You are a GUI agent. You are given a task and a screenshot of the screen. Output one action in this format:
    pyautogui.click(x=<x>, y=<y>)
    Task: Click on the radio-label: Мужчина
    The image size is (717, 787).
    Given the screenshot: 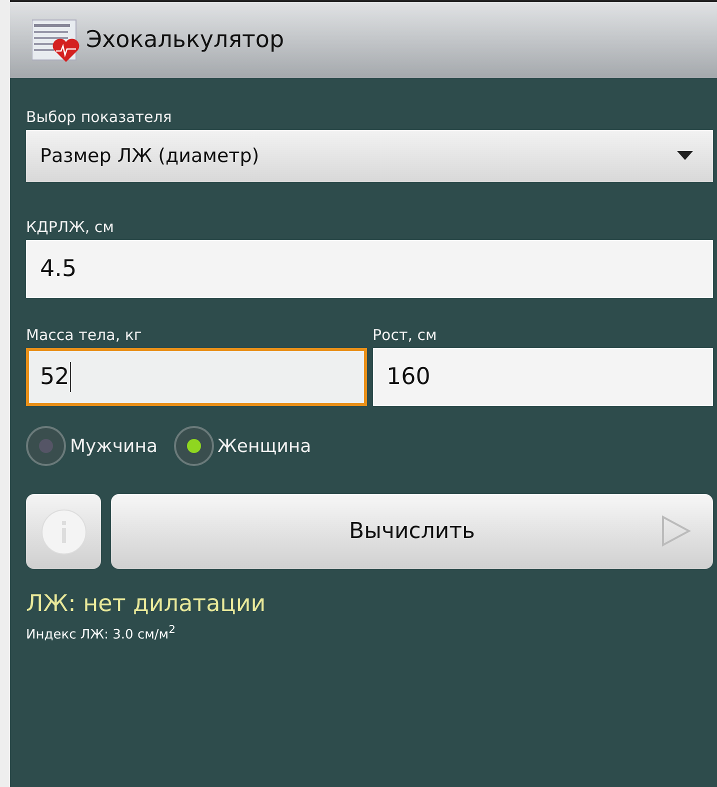 What is the action you would take?
    pyautogui.click(x=114, y=446)
    